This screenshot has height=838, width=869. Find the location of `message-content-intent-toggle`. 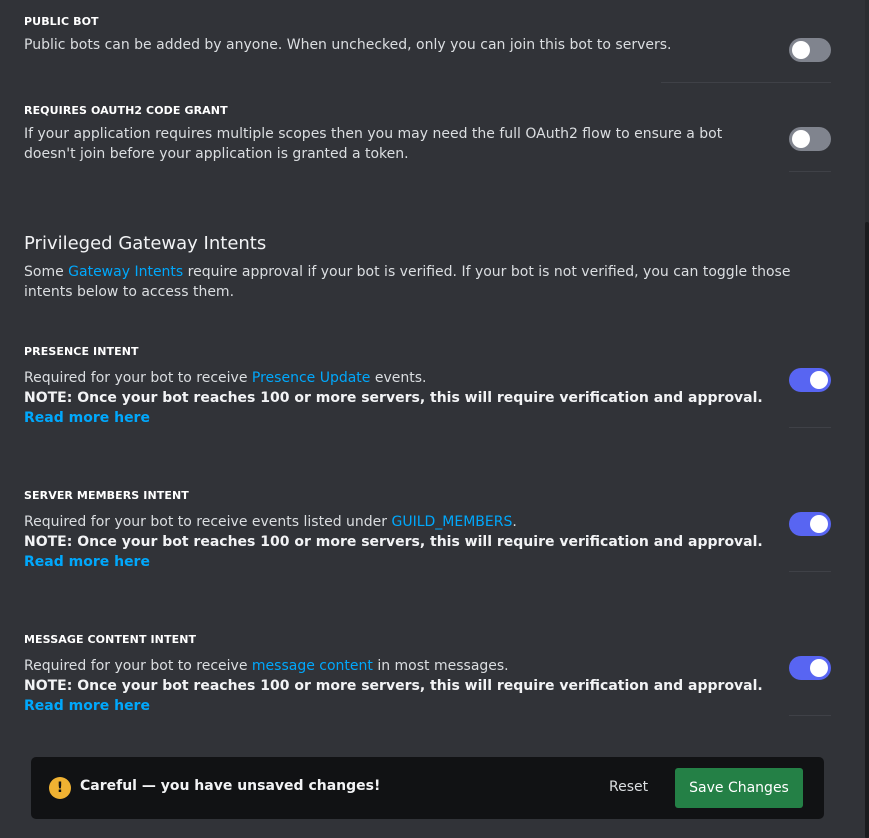

message-content-intent-toggle is located at coordinates (810, 668).